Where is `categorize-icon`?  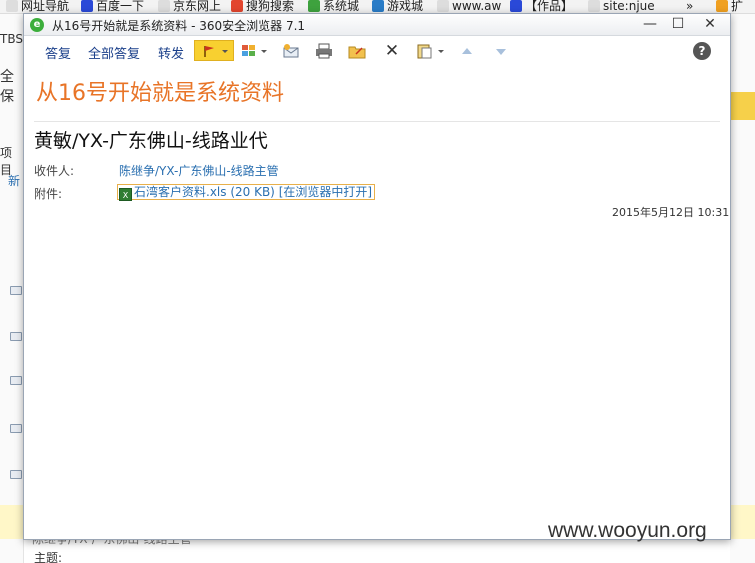 categorize-icon is located at coordinates (254, 50).